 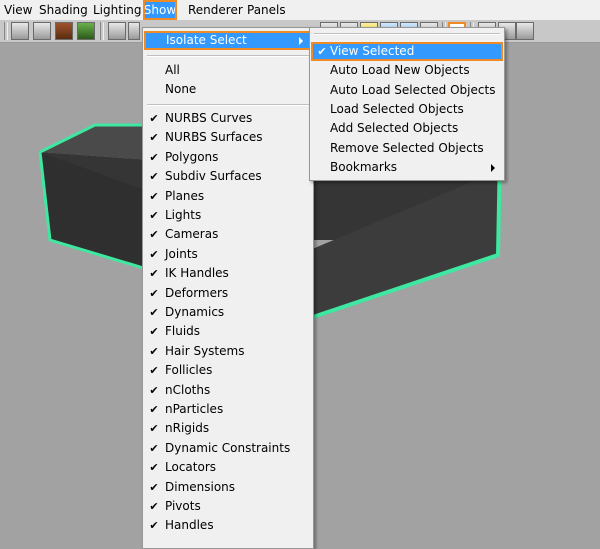 I want to click on menu-item-subdiv-surfaces: ✔ Subdiv Surfaces, so click(x=228, y=176).